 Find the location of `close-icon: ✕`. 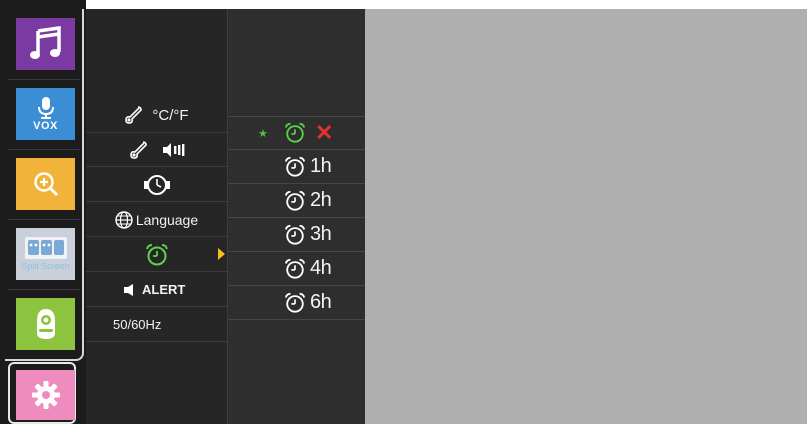

close-icon: ✕ is located at coordinates (324, 132).